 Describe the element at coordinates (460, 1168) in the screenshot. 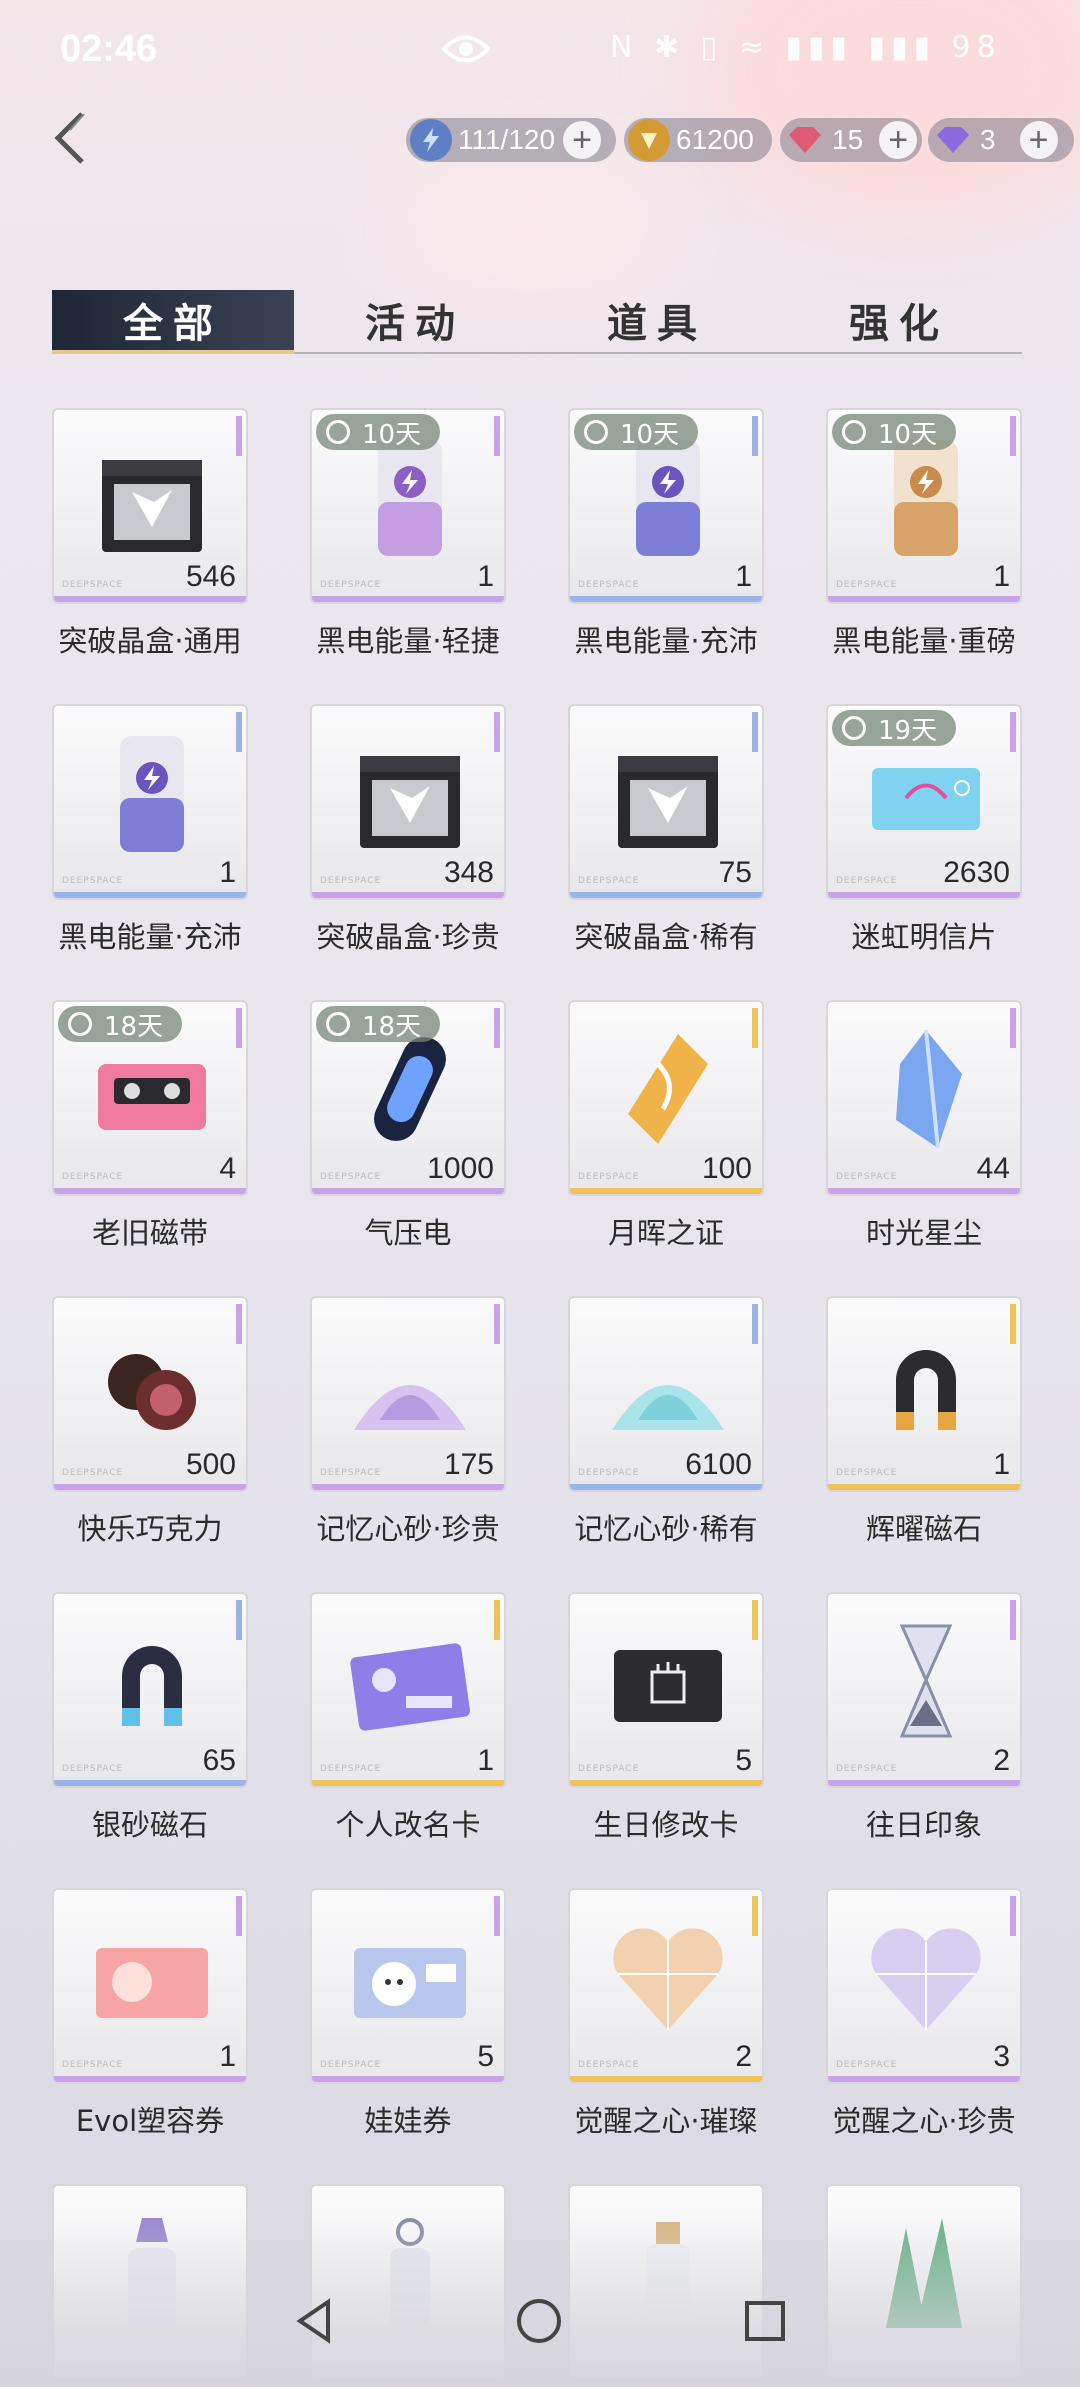

I see `item-quantity: 1000` at that location.